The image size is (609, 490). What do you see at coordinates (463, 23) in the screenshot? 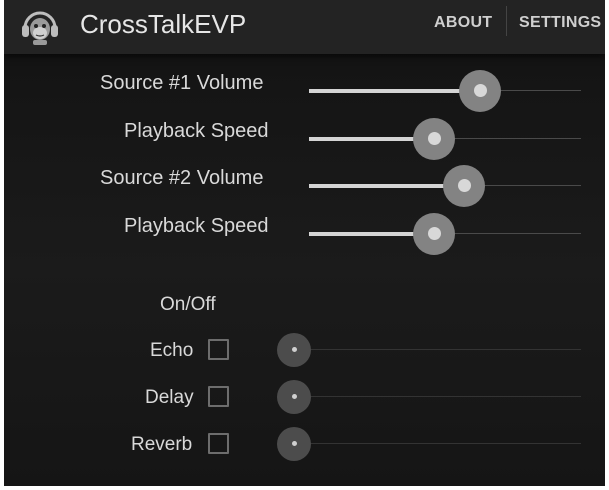
I see `about-menu-button: ABOUT` at bounding box center [463, 23].